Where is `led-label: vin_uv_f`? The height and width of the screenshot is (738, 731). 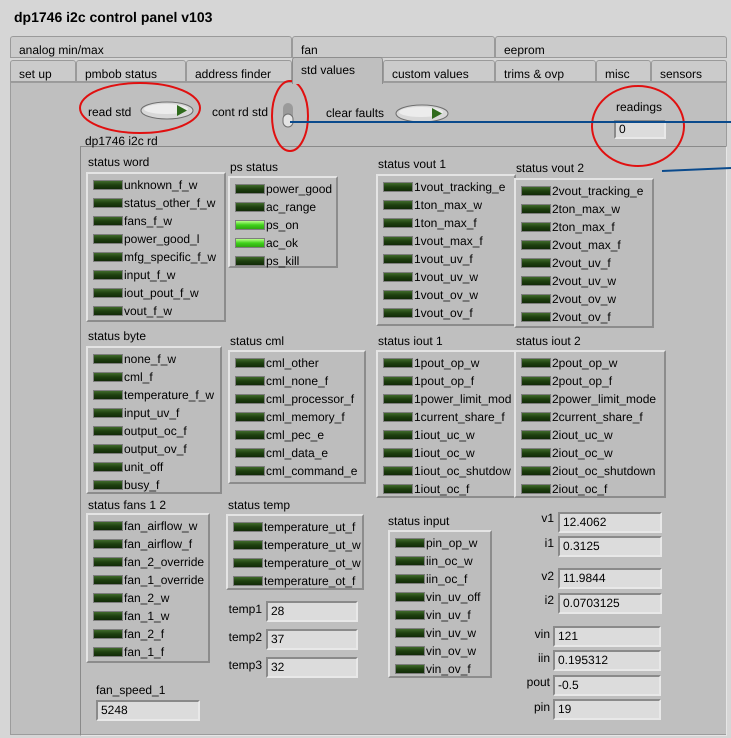 led-label: vin_uv_f is located at coordinates (448, 615).